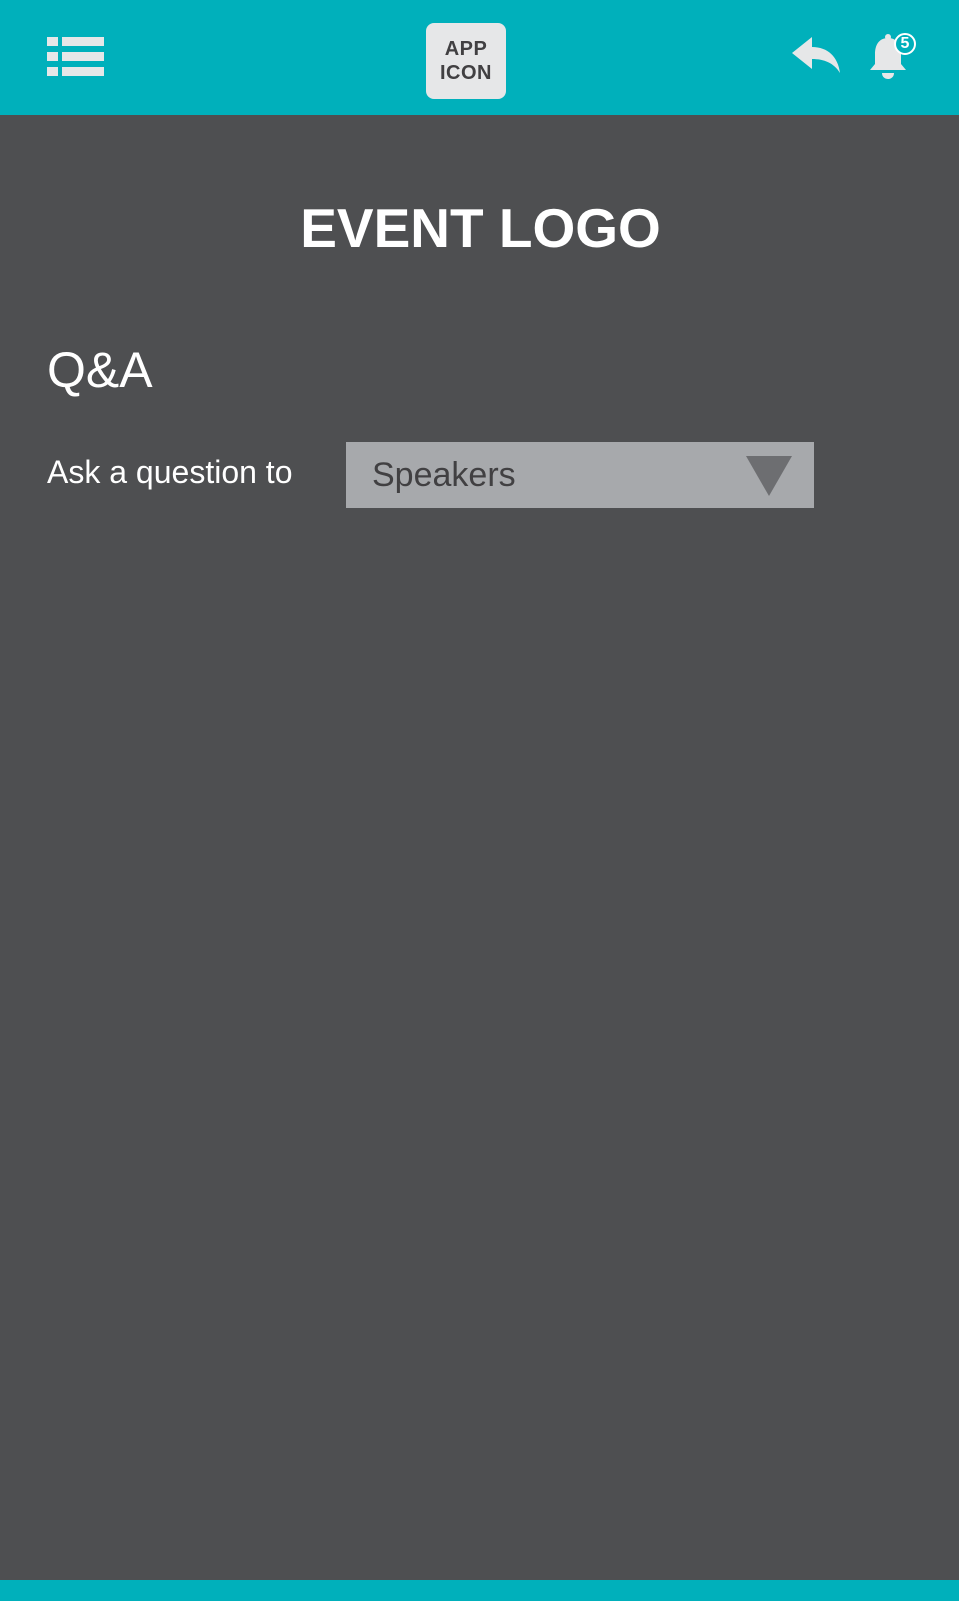 The height and width of the screenshot is (1601, 961). Describe the element at coordinates (479, 1590) in the screenshot. I see `bottom-bar` at that location.